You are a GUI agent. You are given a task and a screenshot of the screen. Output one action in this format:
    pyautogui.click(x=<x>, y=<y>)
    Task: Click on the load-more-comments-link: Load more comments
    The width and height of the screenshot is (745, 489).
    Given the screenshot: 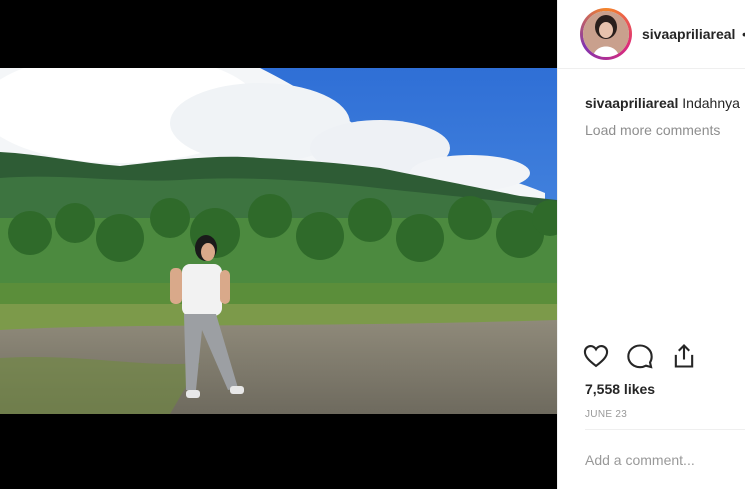 What is the action you would take?
    pyautogui.click(x=652, y=130)
    